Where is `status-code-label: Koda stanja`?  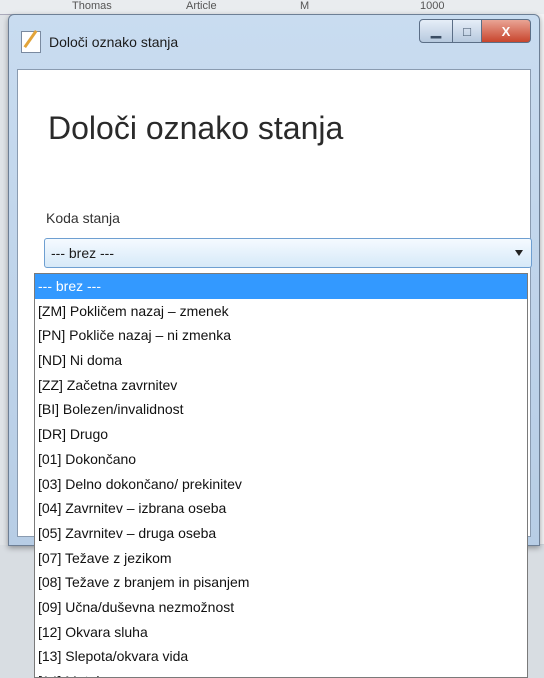
status-code-label: Koda stanja is located at coordinates (83, 218).